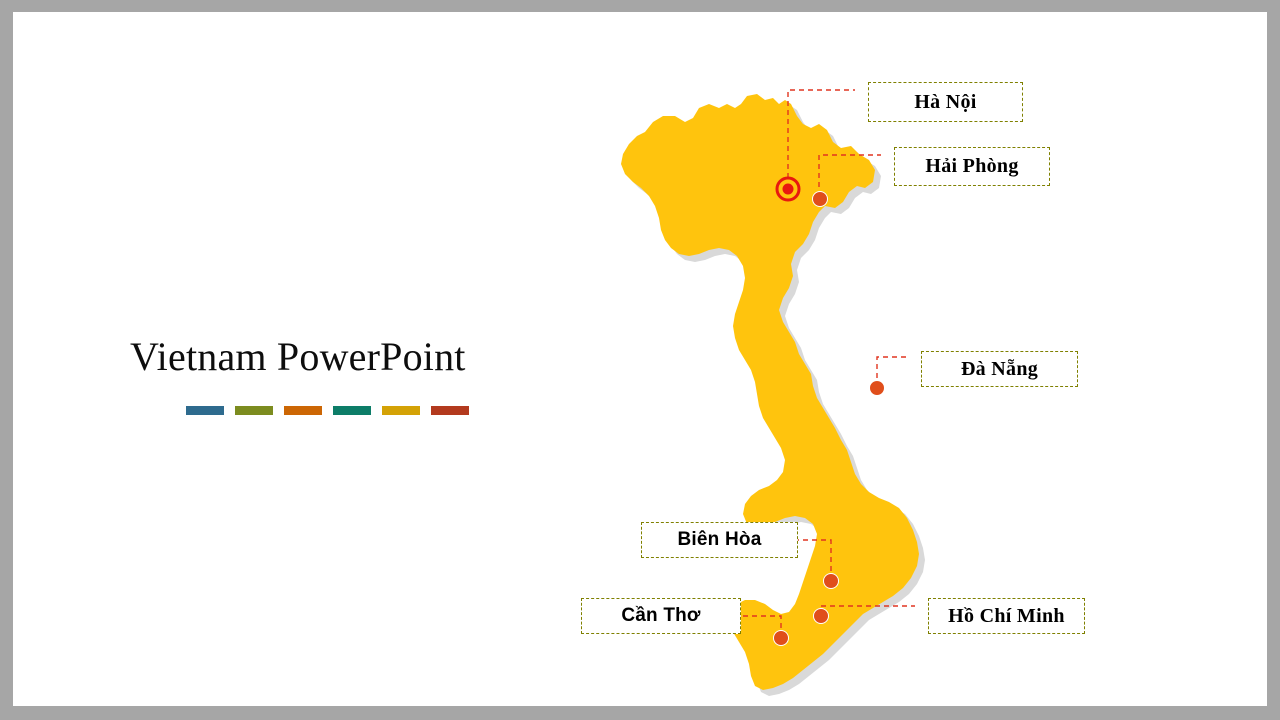 This screenshot has width=1280, height=720. Describe the element at coordinates (781, 638) in the screenshot. I see `marker-can-tho` at that location.